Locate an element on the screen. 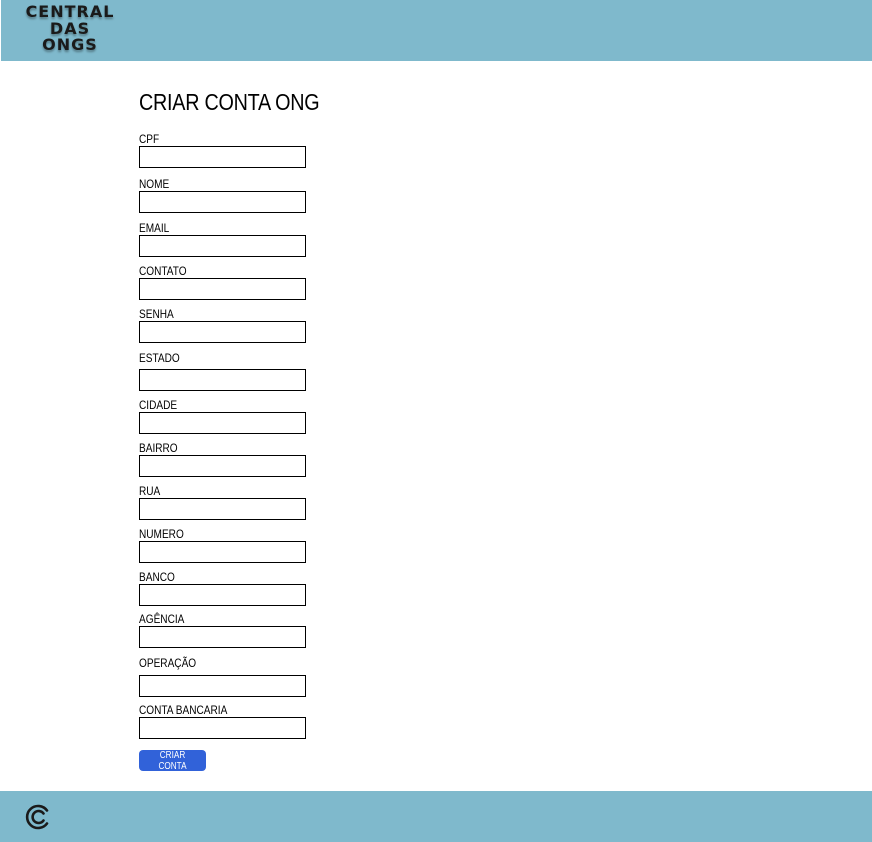 The image size is (872, 842). estado-input is located at coordinates (222, 380).